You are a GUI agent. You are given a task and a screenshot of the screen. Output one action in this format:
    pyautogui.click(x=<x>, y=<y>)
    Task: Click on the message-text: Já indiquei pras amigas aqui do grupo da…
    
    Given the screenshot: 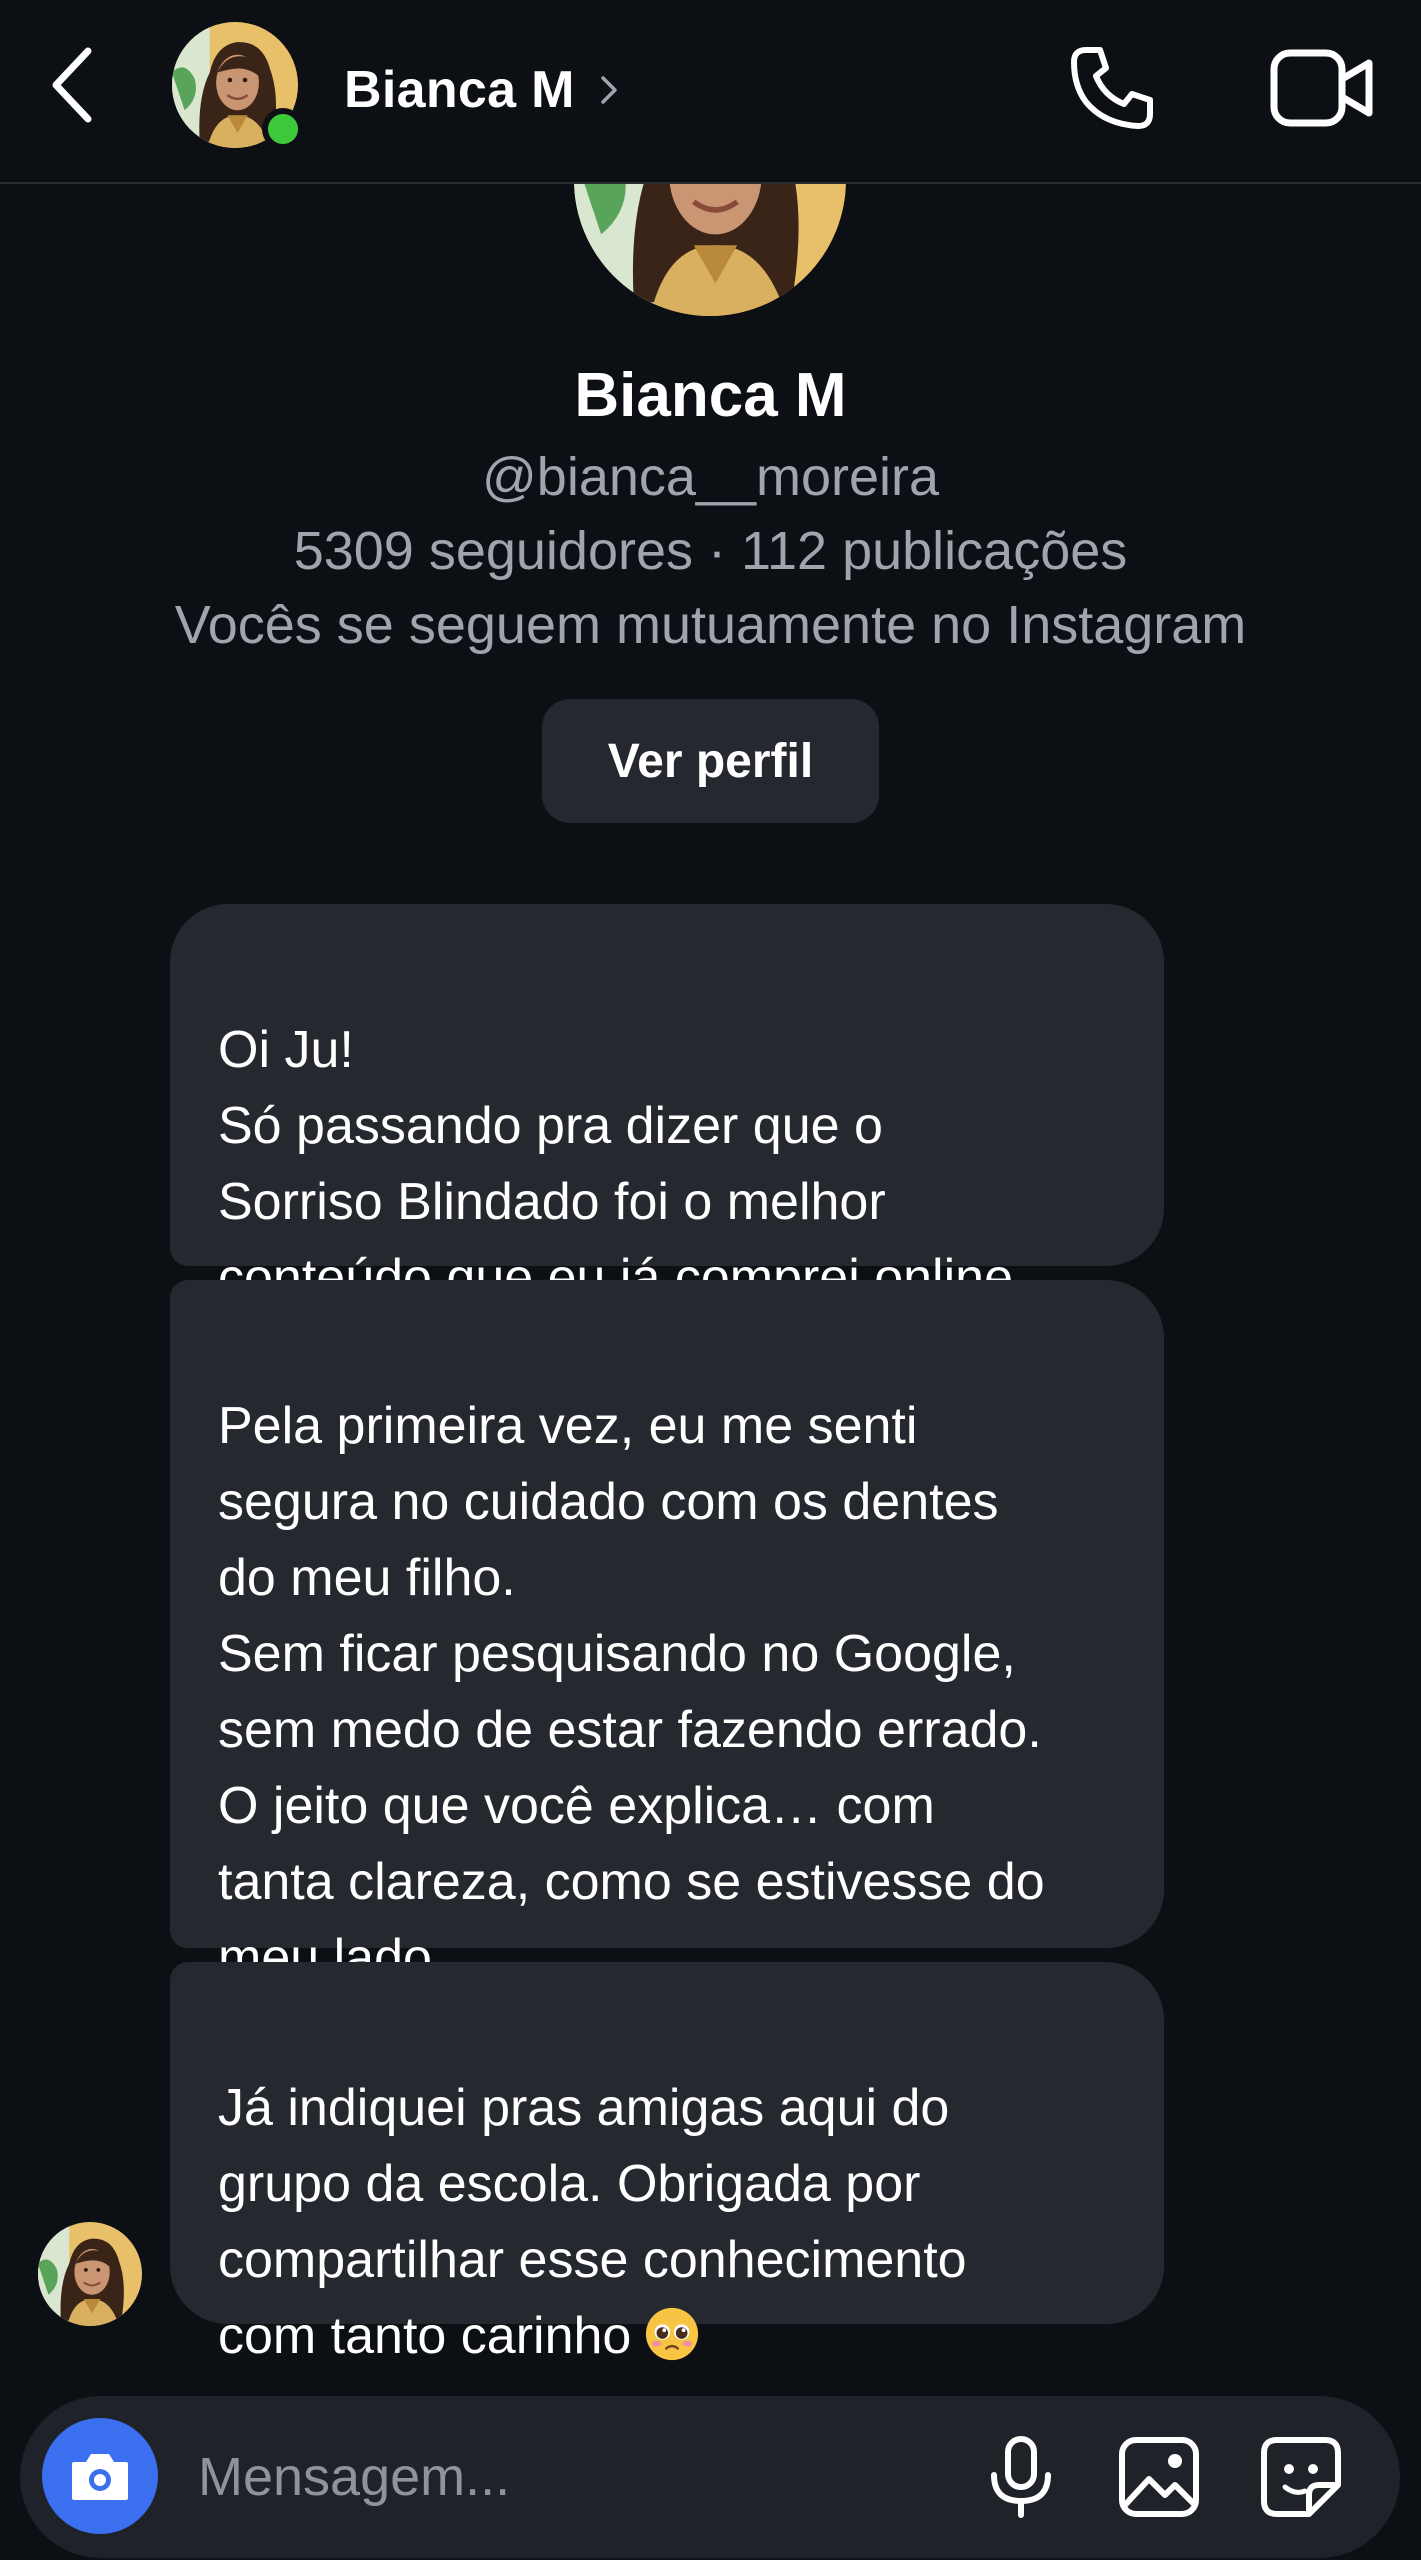 What is the action you would take?
    pyautogui.click(x=592, y=2222)
    